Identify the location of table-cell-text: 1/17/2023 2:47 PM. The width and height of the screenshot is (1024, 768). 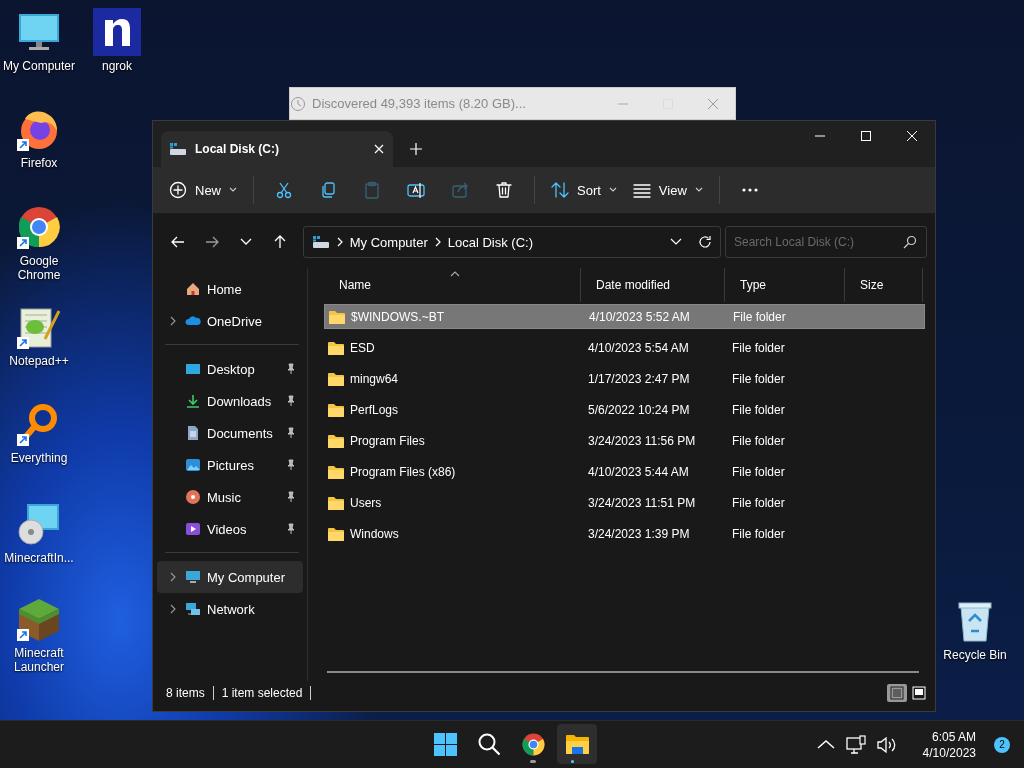
(639, 378).